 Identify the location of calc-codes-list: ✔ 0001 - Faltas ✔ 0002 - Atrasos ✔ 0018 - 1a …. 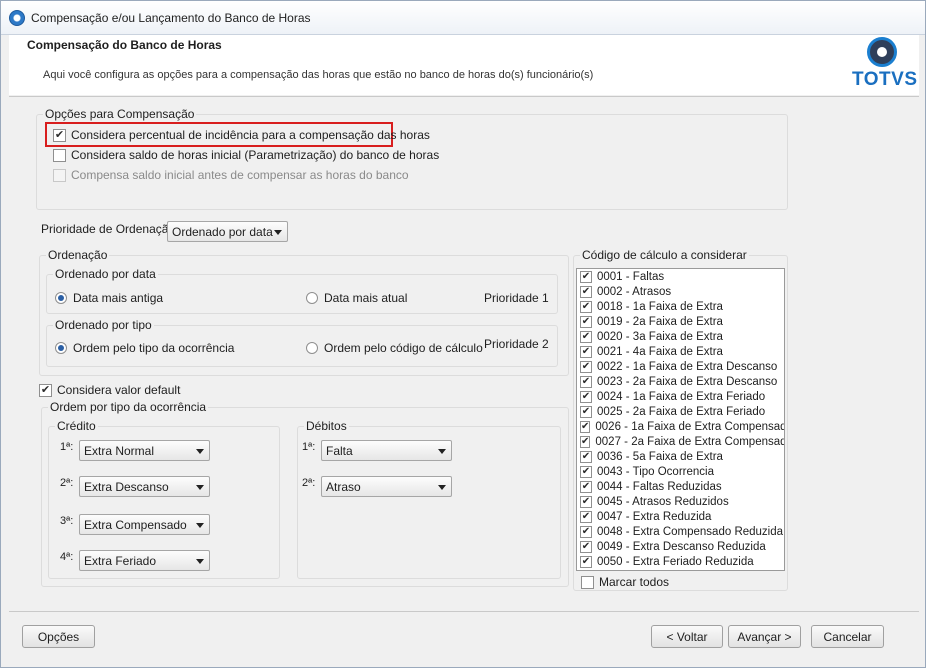
(680, 419).